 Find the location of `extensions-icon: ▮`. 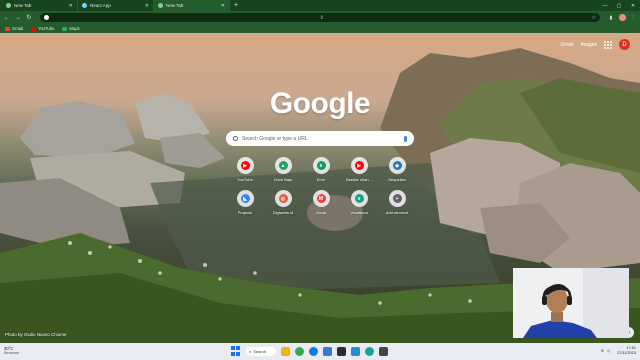

extensions-icon: ▮ is located at coordinates (611, 18).